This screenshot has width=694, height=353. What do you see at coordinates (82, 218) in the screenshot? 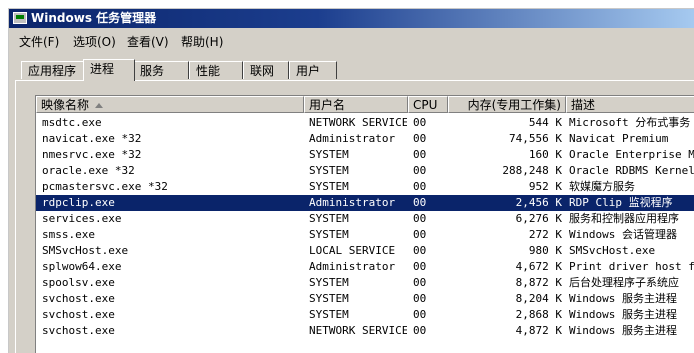
I see `process-image-name: services.exe` at bounding box center [82, 218].